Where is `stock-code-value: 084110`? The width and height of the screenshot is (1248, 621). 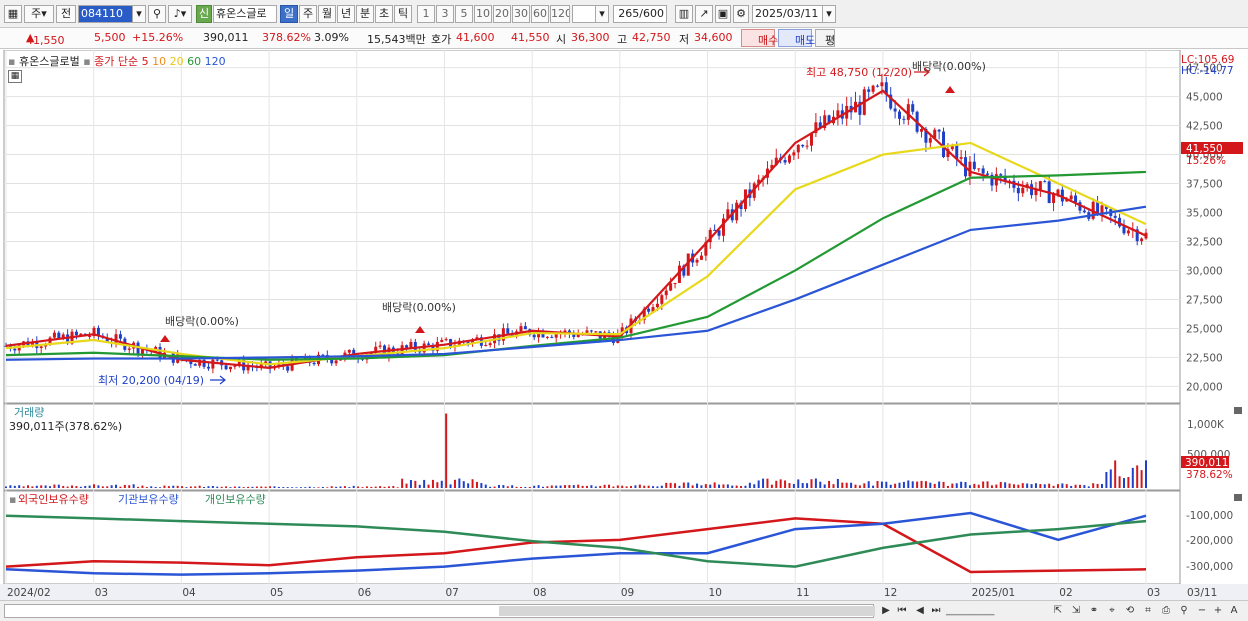 stock-code-value: 084110 is located at coordinates (102, 13).